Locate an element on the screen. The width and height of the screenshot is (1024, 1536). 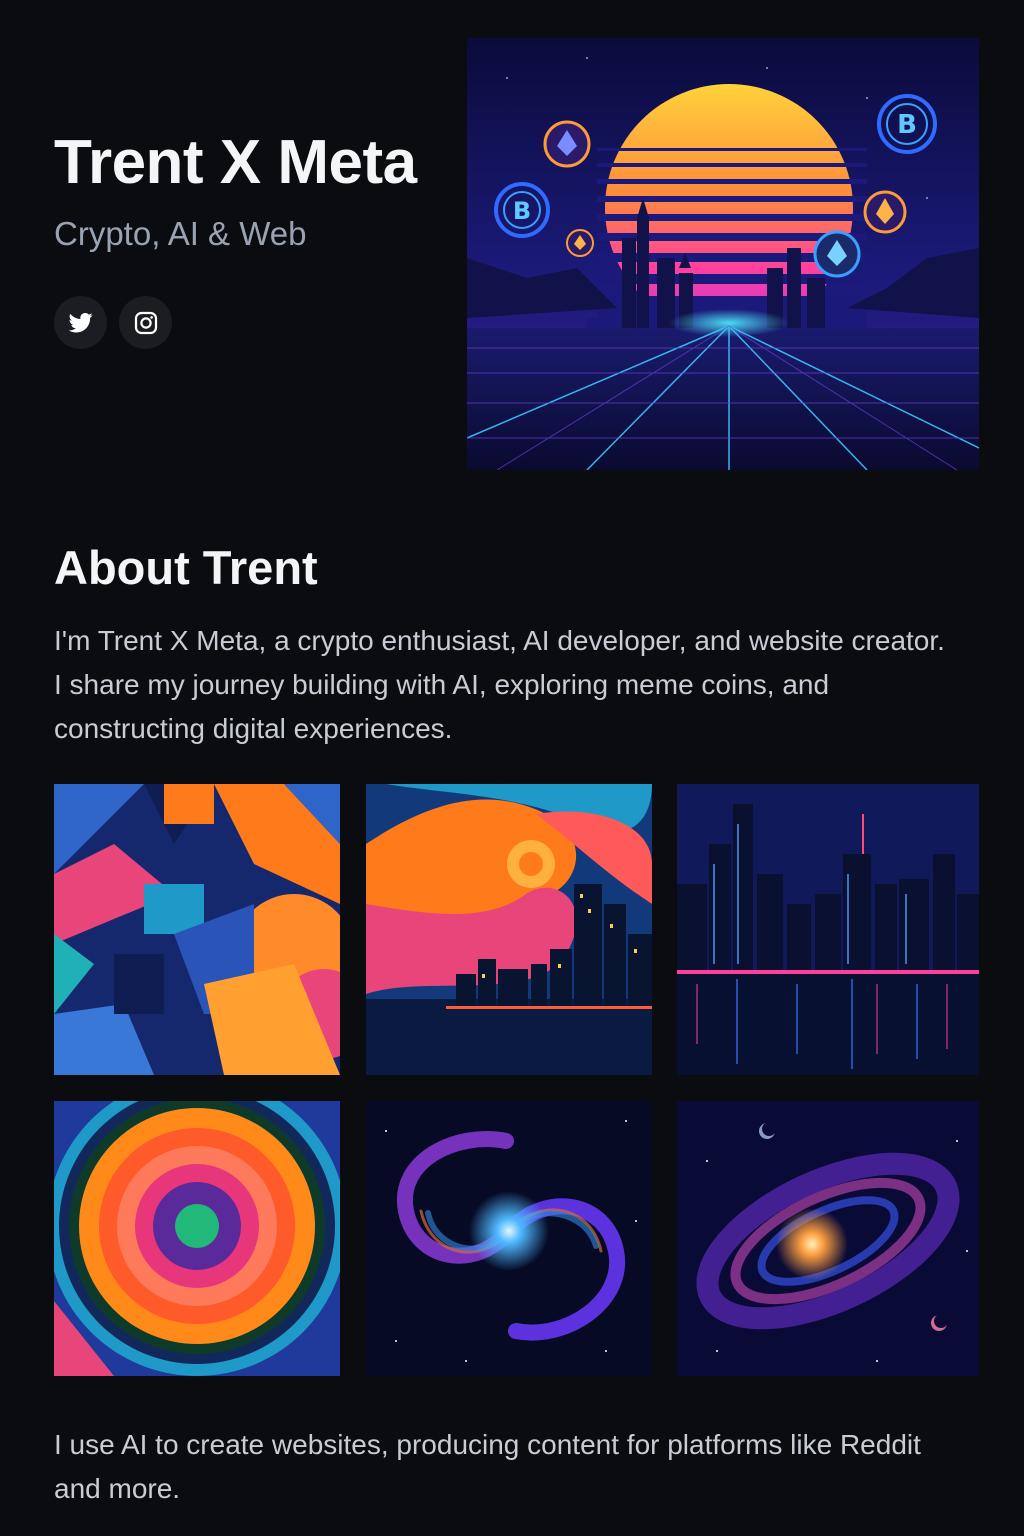
page-title: Trent X Meta is located at coordinates (235, 162).